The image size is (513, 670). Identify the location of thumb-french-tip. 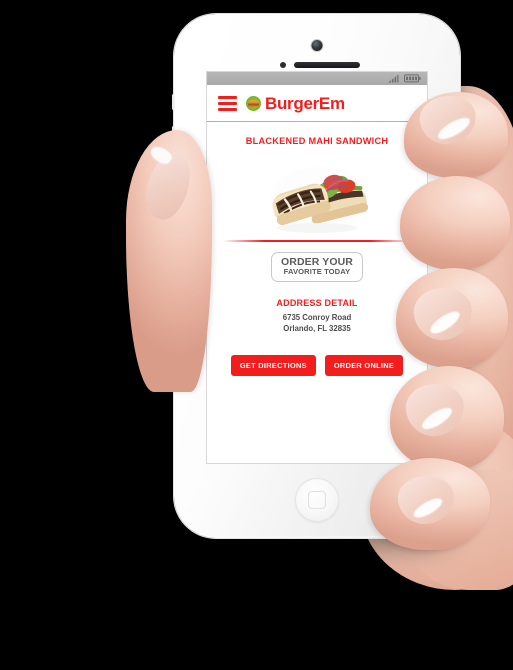
(161, 155).